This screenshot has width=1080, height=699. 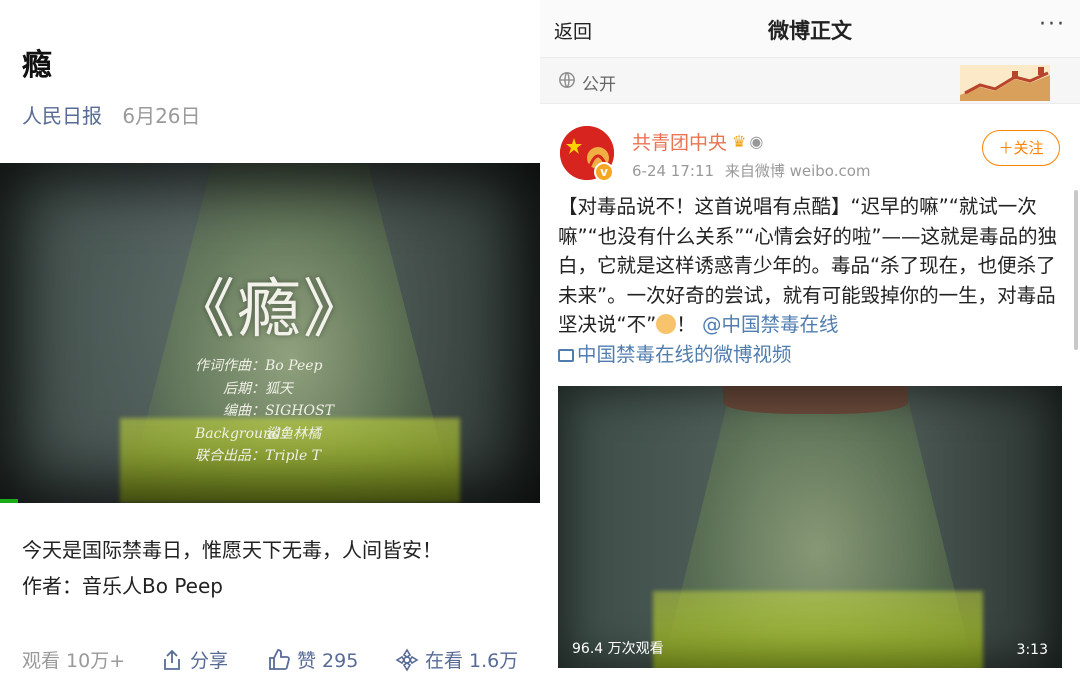 What do you see at coordinates (604, 172) in the screenshot?
I see `verified-badge-icon: v` at bounding box center [604, 172].